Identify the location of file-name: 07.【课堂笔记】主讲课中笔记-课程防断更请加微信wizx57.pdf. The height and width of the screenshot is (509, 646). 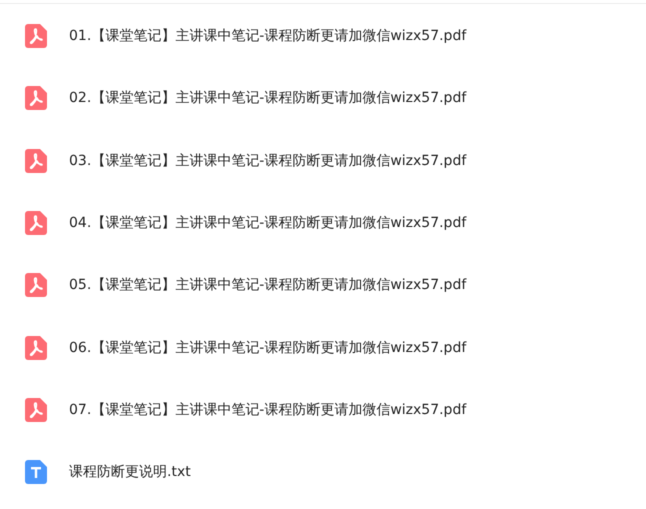
(267, 409).